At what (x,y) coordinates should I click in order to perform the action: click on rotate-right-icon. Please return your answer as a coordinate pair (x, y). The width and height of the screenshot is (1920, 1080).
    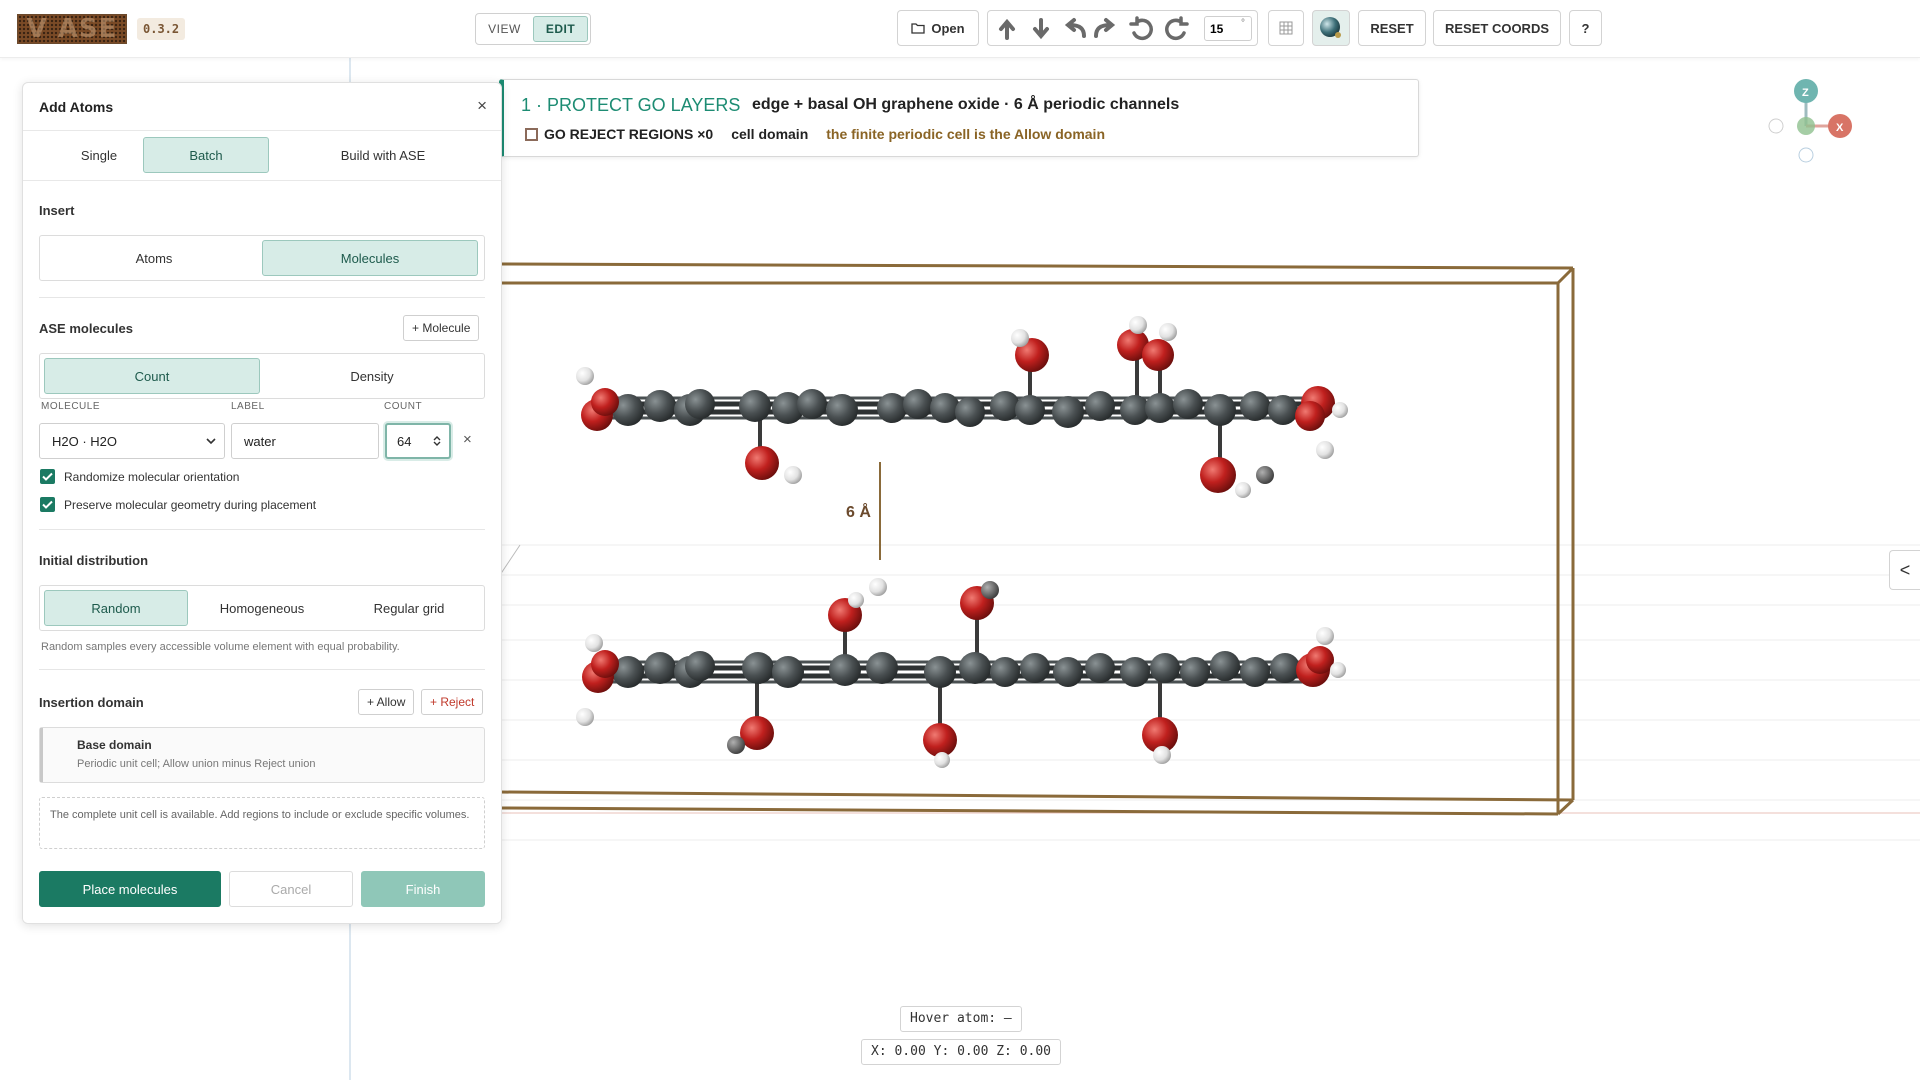
    Looking at the image, I should click on (1105, 29).